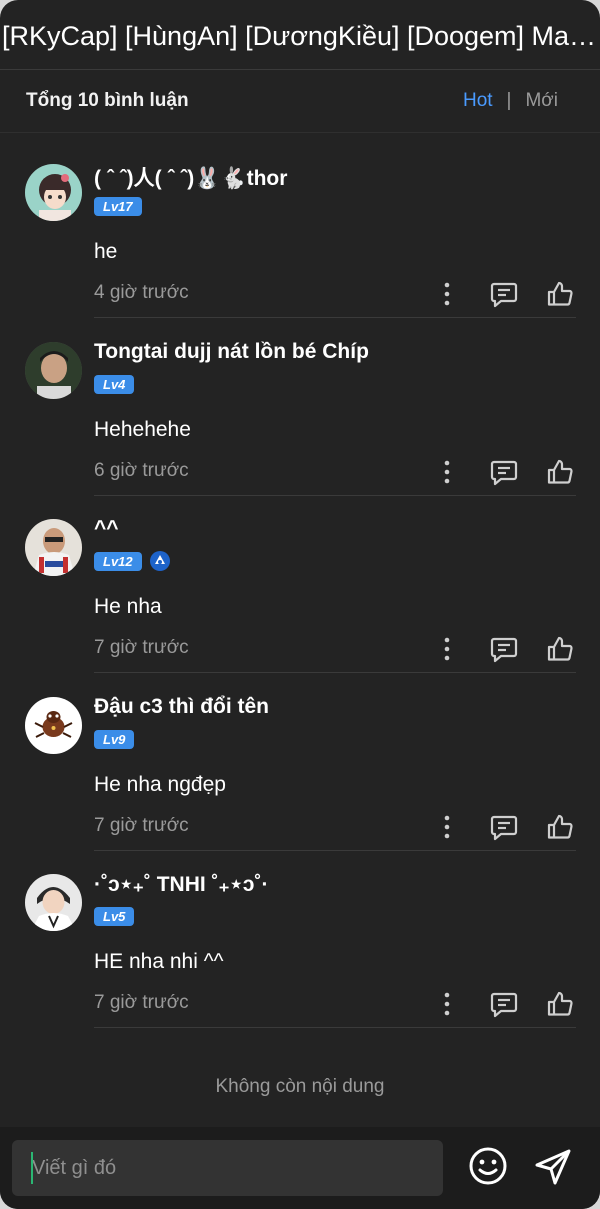 This screenshot has height=1209, width=600. What do you see at coordinates (227, 1168) in the screenshot?
I see `comment-input: Viết gì đó` at bounding box center [227, 1168].